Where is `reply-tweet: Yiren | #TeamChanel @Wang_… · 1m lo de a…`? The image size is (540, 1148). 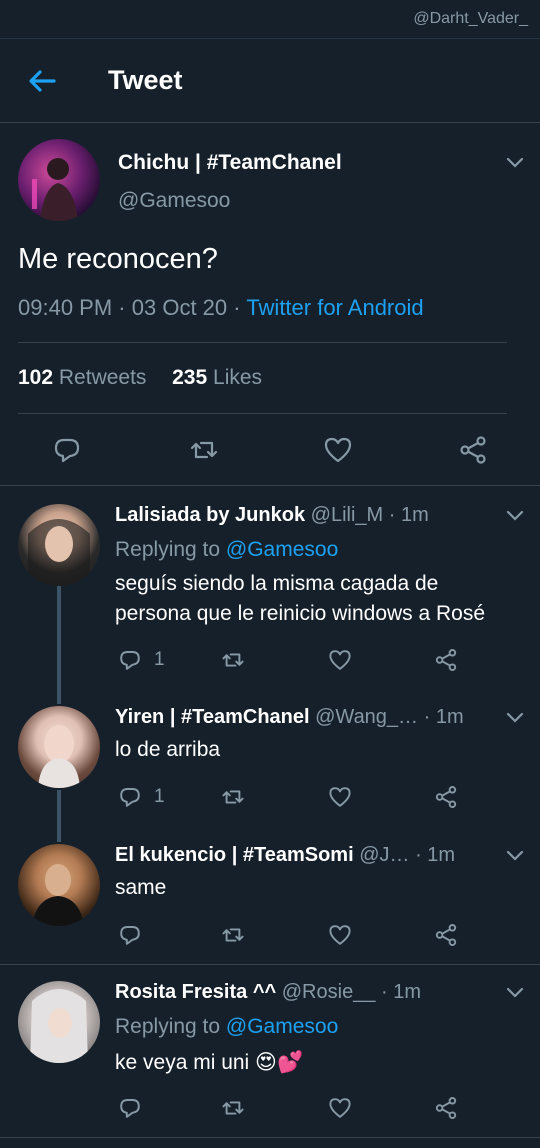
reply-tweet: Yiren | #TeamChanel @Wang_… · 1m lo de a… is located at coordinates (270, 767).